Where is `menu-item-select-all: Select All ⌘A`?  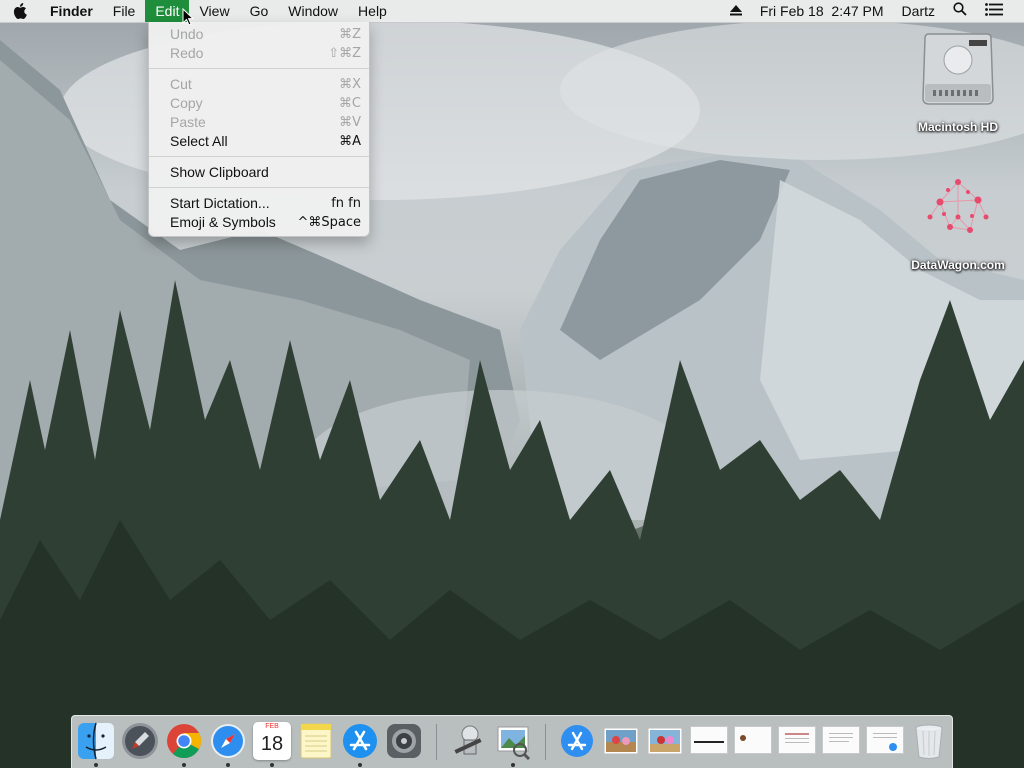
menu-item-select-all: Select All ⌘A is located at coordinates (259, 141).